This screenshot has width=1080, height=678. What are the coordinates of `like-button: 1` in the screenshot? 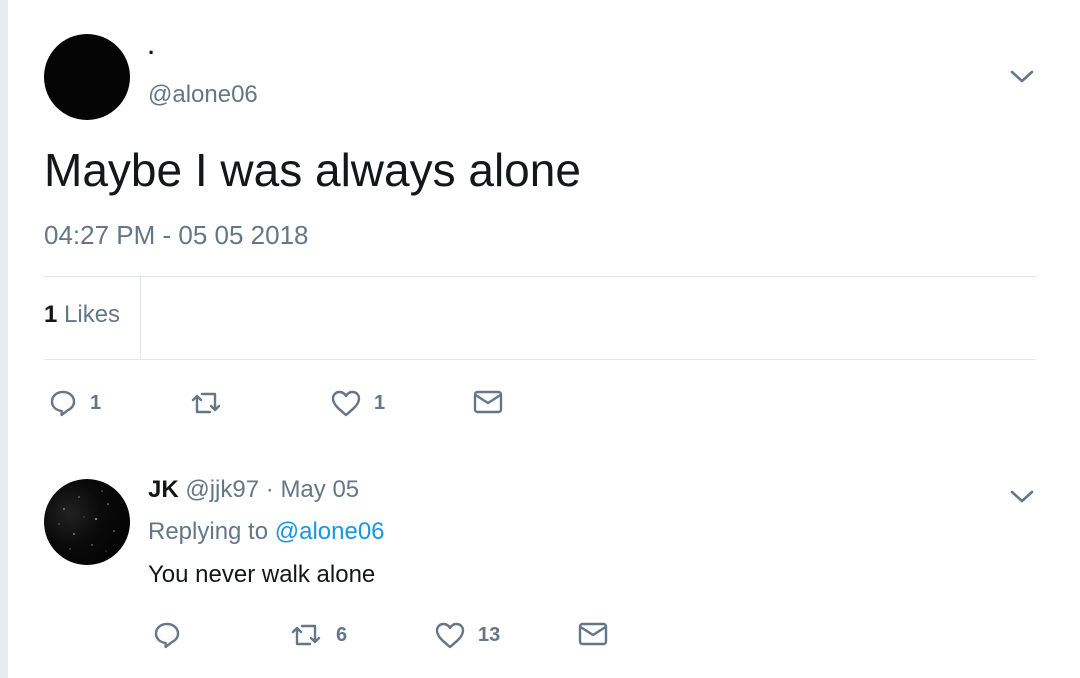 It's located at (357, 403).